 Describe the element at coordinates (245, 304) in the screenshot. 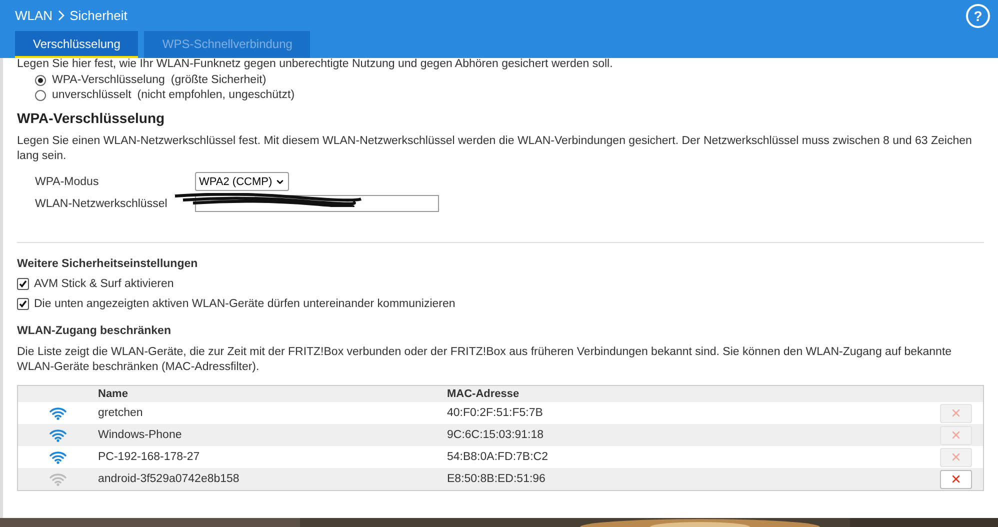

I see `checkbox-label: Die unten angezeigten aktiven WLAN-Geräte dürfen untereinander kommunizieren` at that location.